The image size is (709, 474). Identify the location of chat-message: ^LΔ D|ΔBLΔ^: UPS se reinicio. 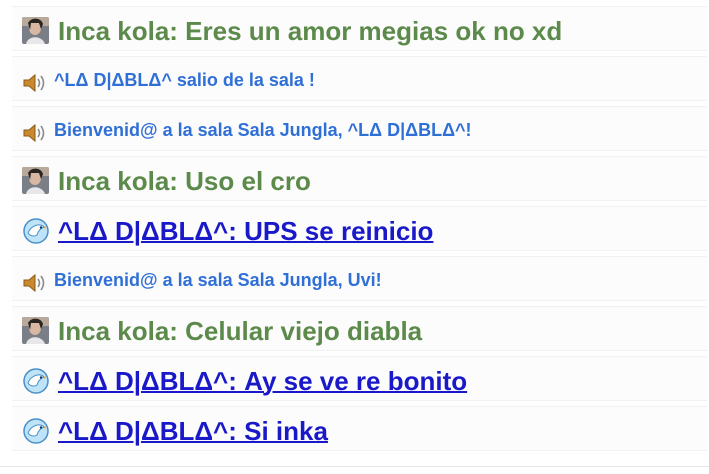
(359, 228).